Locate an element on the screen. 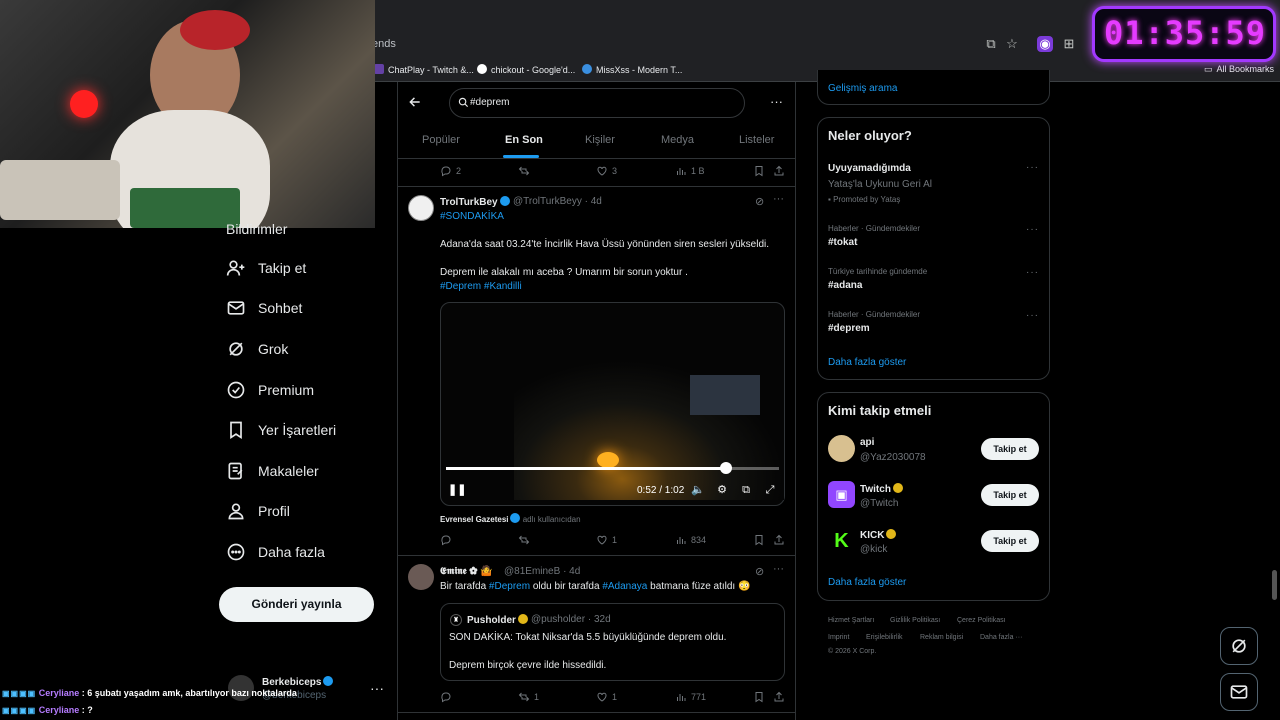 This screenshot has height=720, width=1280. footer-link: Imprint is located at coordinates (838, 637).